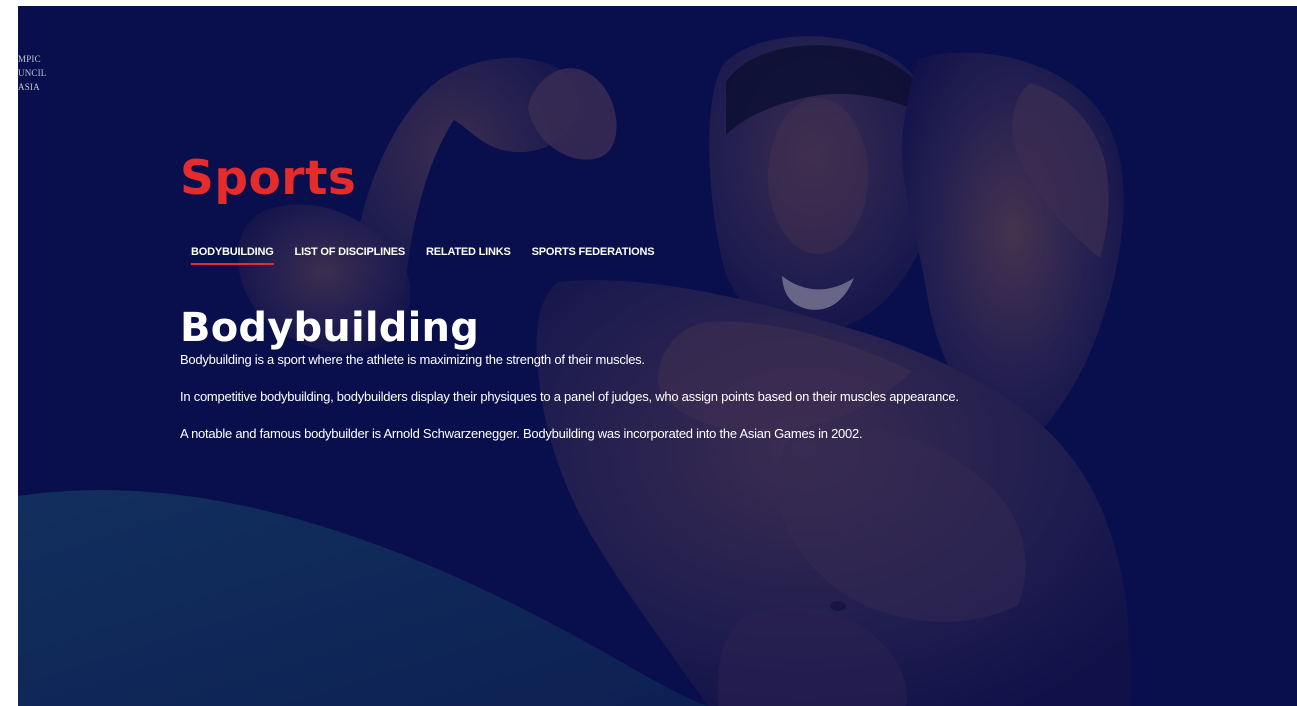 This screenshot has width=1297, height=706. I want to click on page-title: Sports, so click(268, 178).